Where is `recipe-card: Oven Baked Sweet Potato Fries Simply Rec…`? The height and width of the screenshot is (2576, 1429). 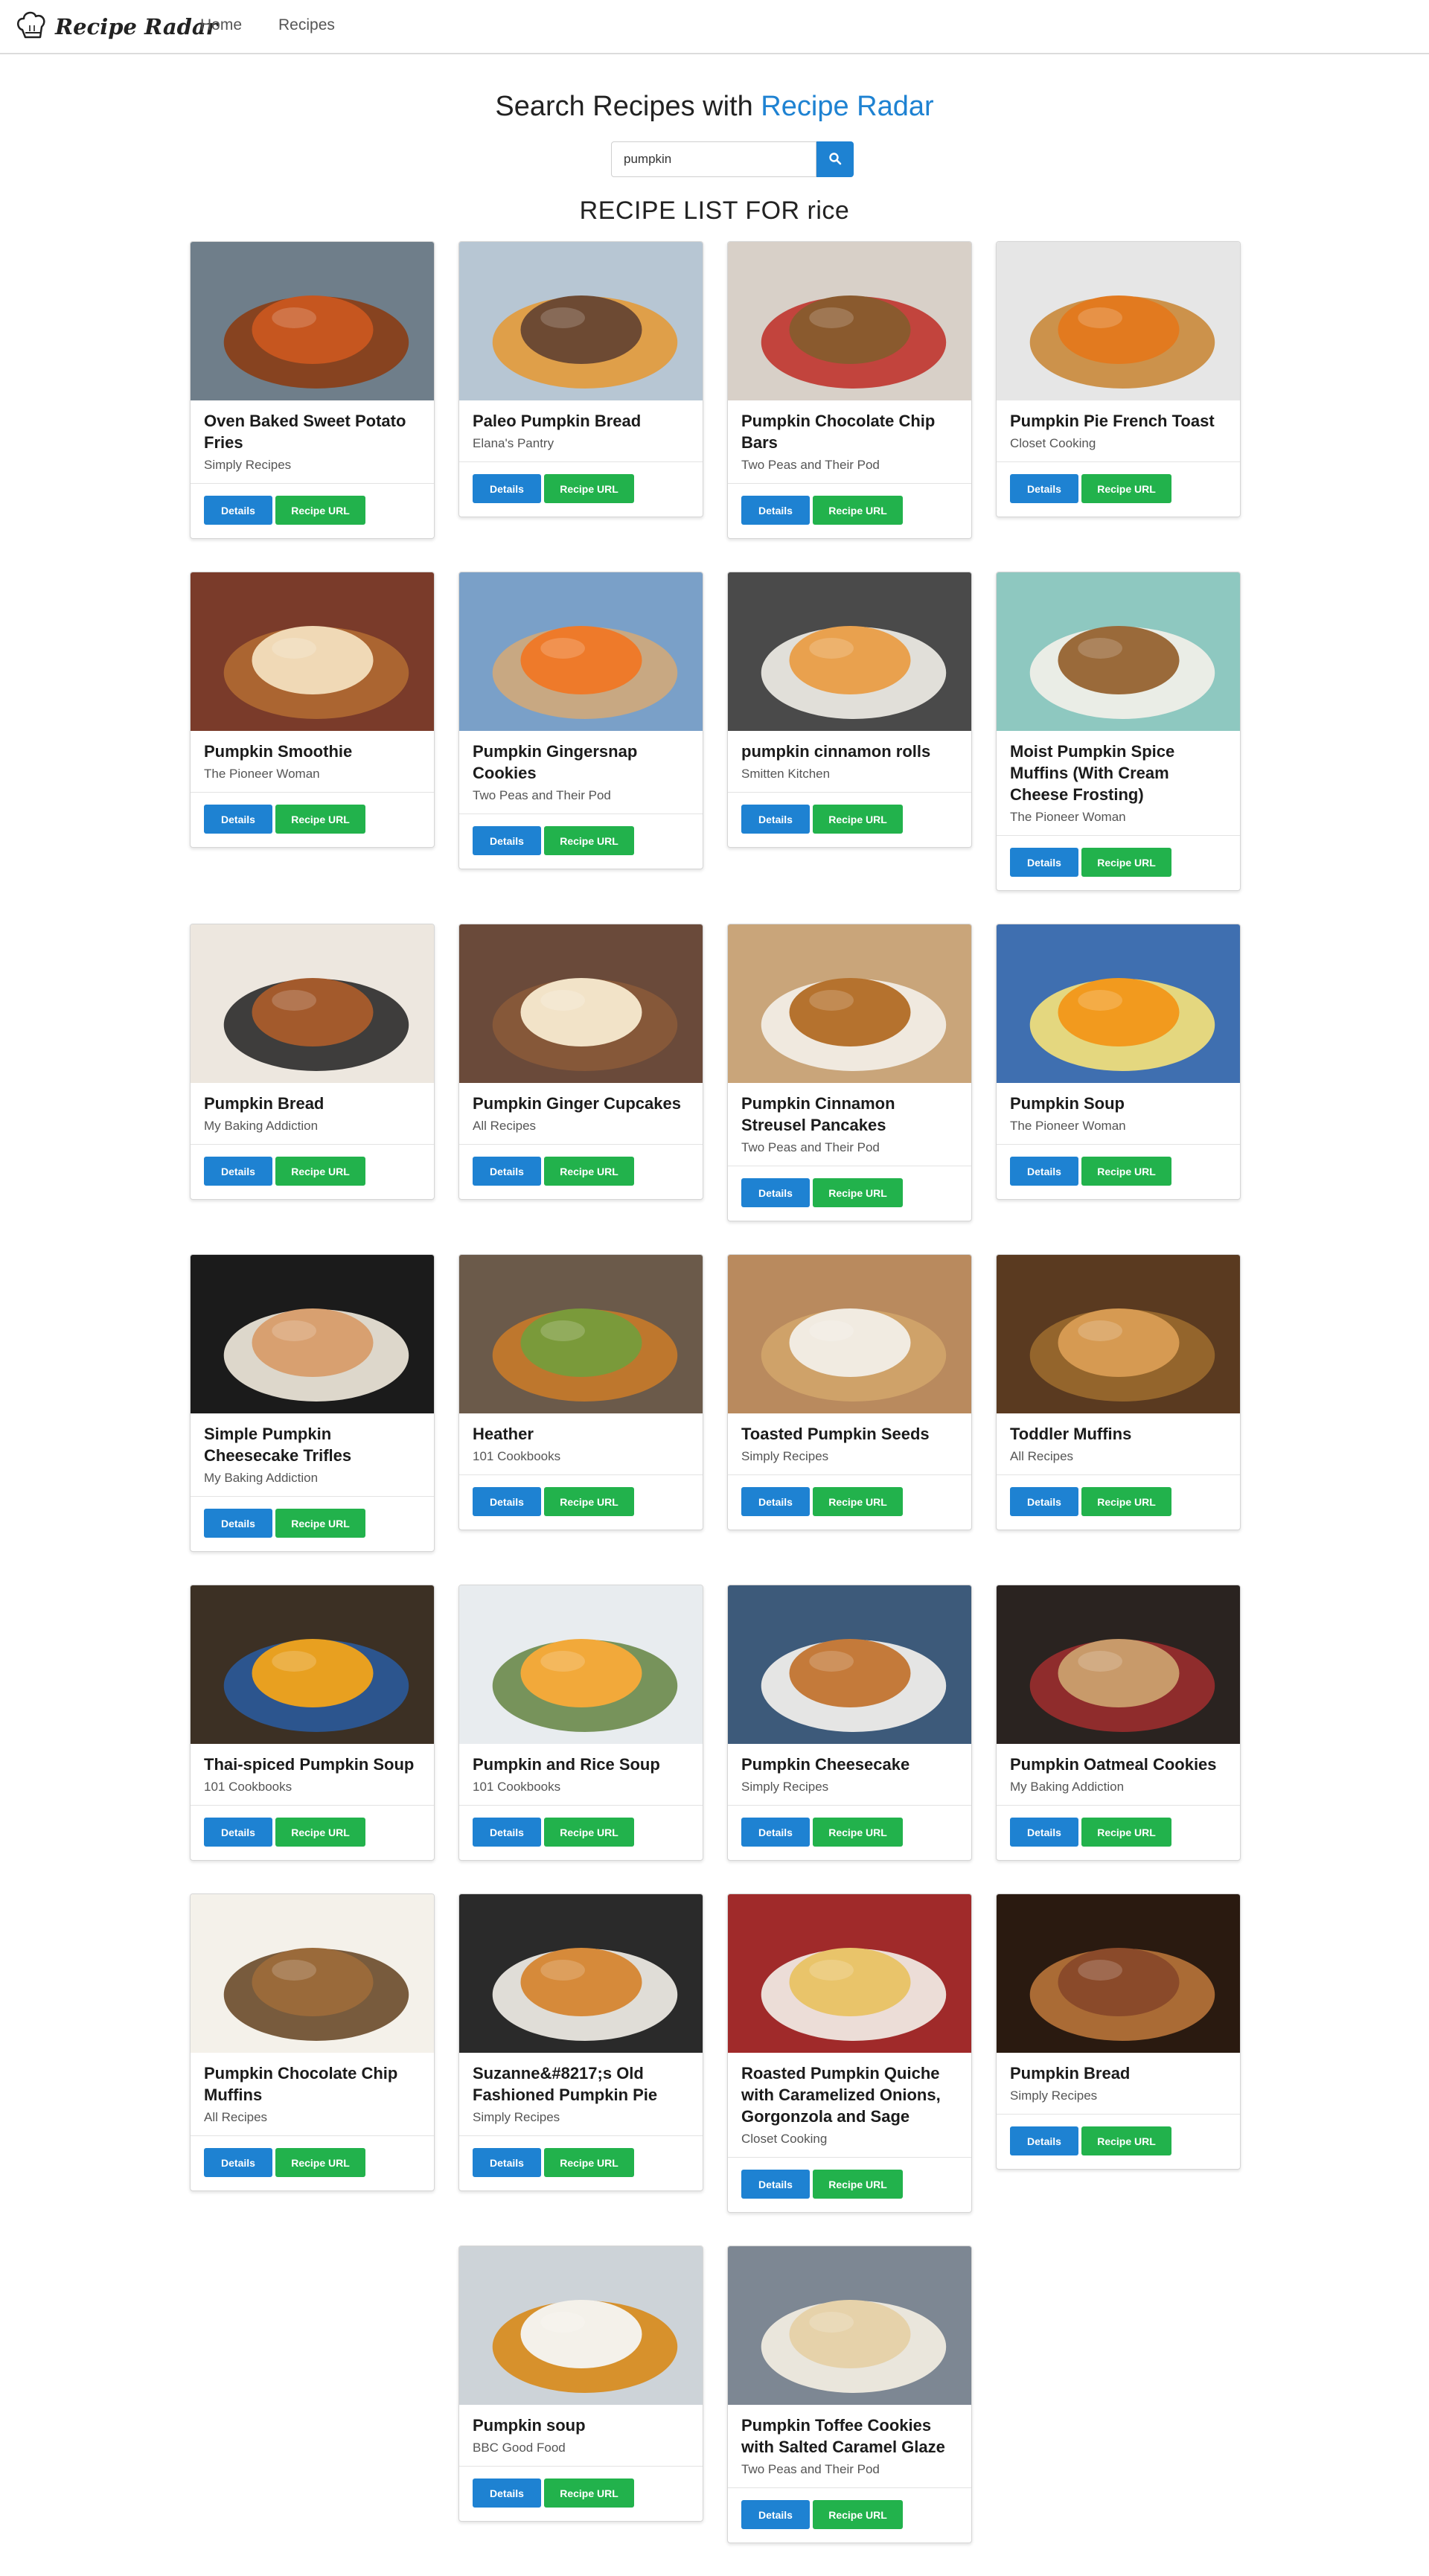 recipe-card: Oven Baked Sweet Potato Fries Simply Rec… is located at coordinates (312, 390).